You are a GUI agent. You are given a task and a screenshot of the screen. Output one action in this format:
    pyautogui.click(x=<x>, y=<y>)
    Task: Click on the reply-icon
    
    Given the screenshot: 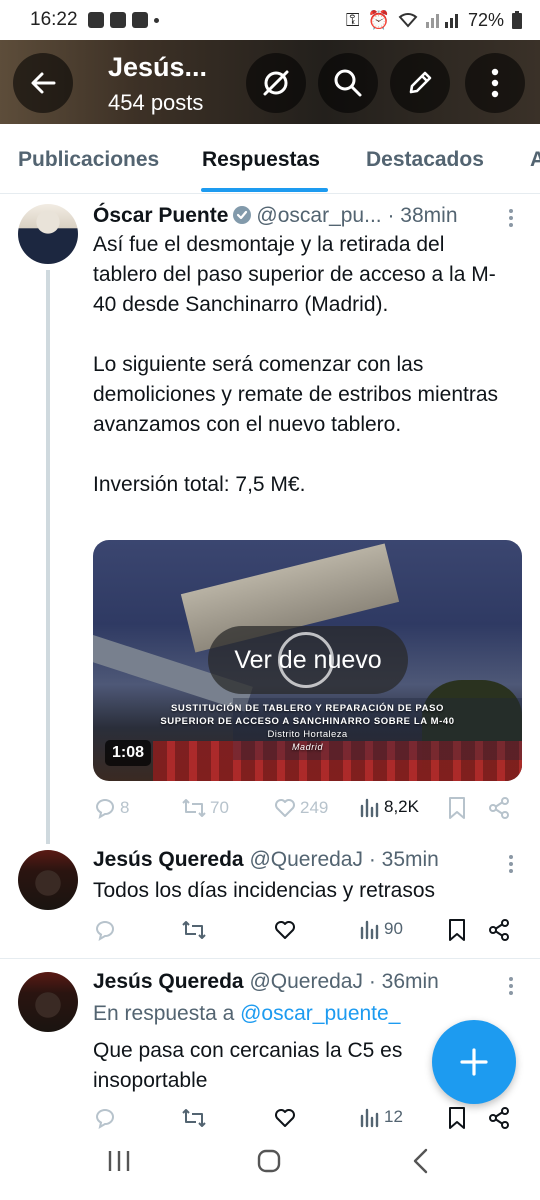 What is the action you would take?
    pyautogui.click(x=104, y=809)
    